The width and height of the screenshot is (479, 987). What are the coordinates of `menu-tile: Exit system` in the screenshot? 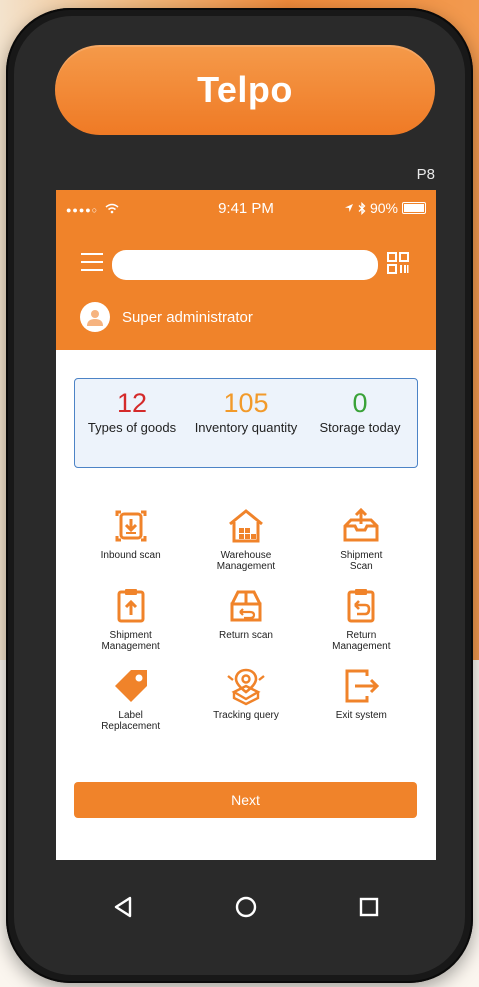 It's located at (361, 699).